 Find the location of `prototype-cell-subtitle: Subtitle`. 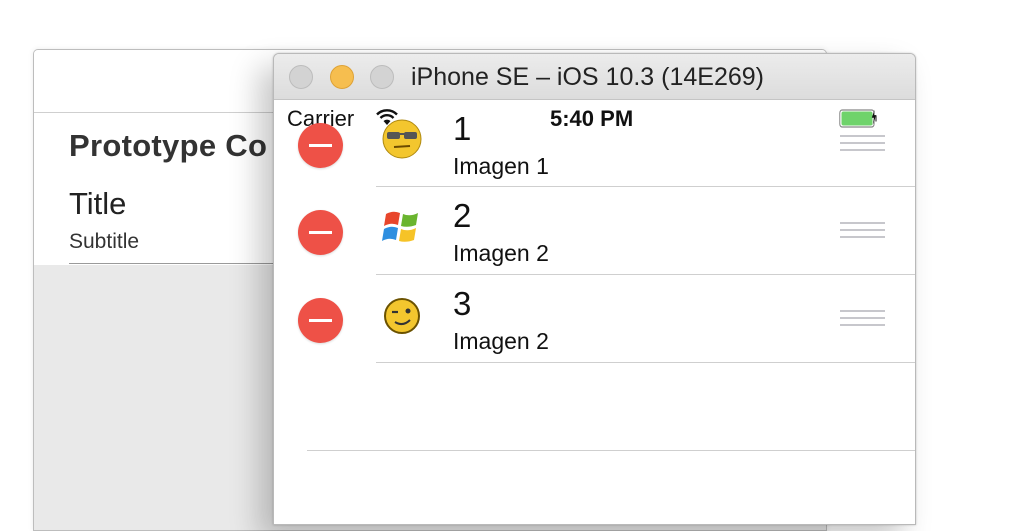

prototype-cell-subtitle: Subtitle is located at coordinates (104, 242).